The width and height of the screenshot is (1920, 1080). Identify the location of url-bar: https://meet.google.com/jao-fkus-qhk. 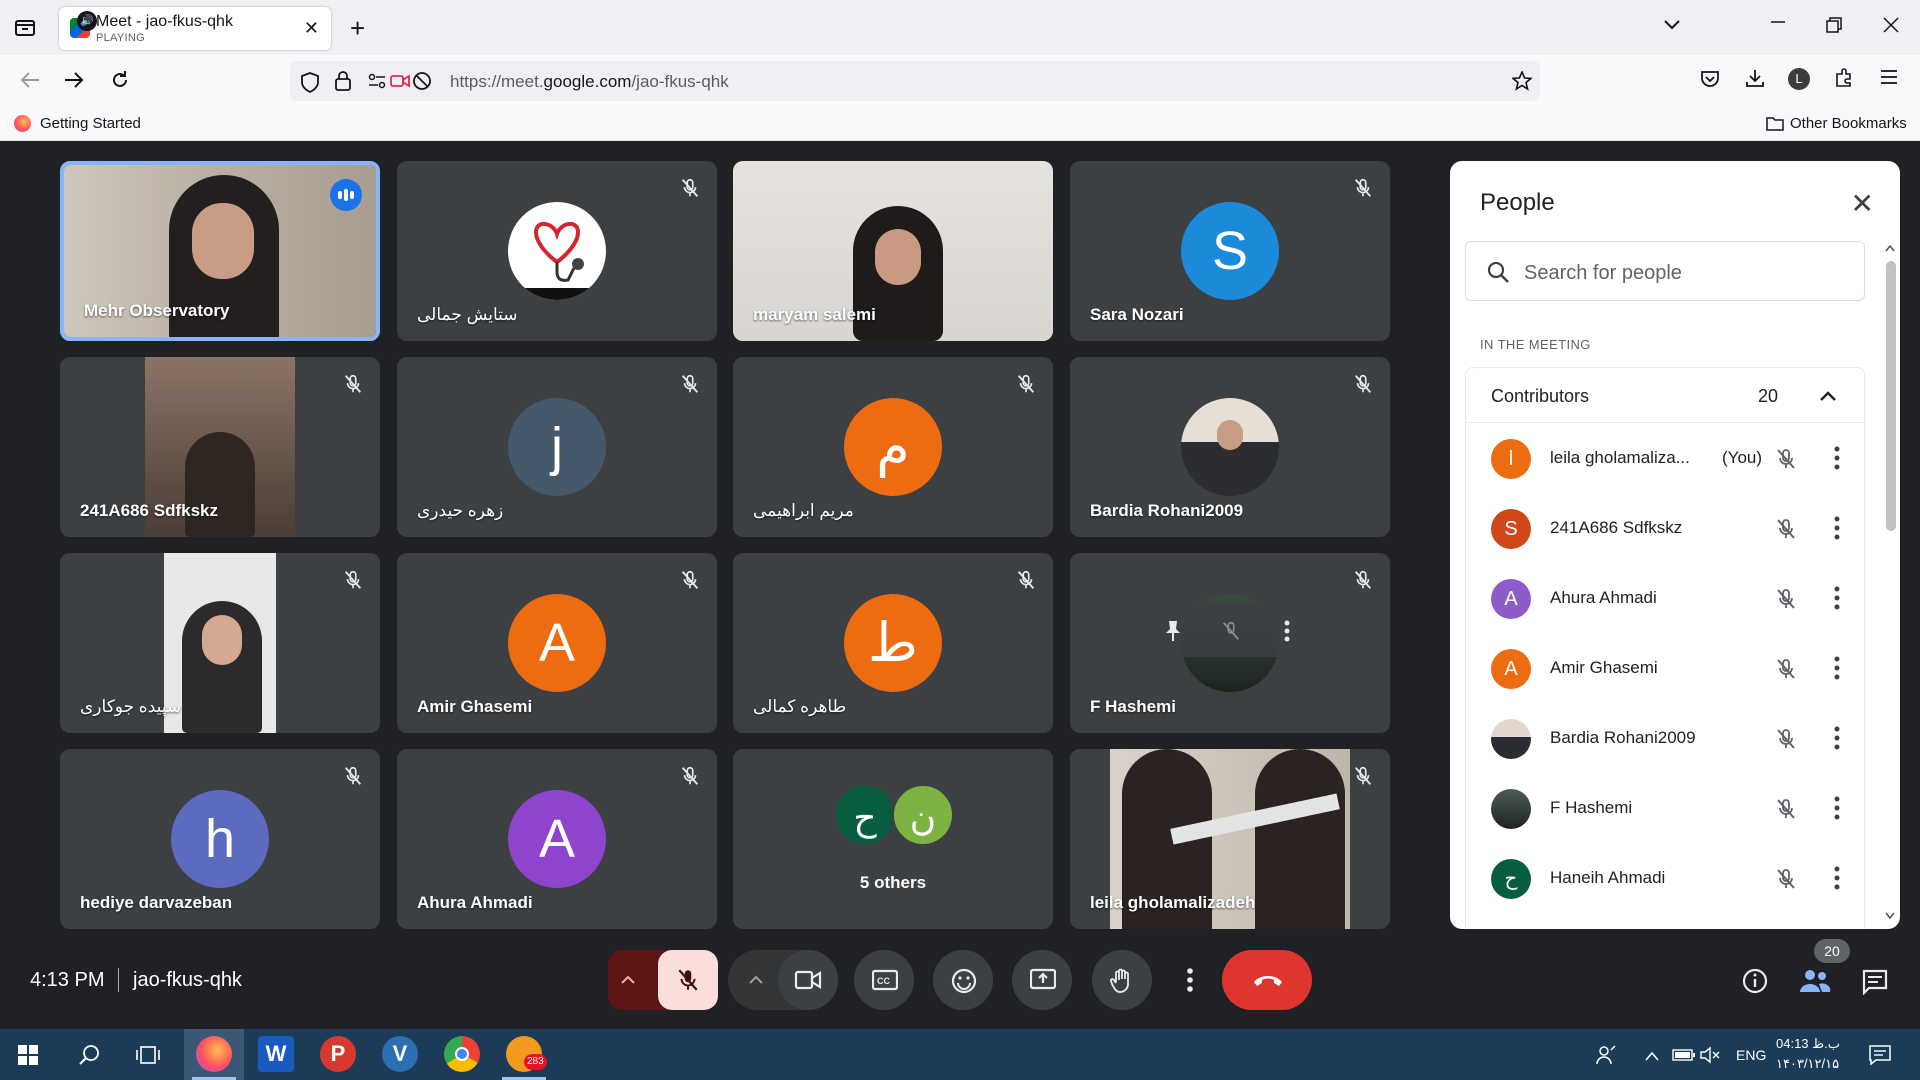
(915, 81).